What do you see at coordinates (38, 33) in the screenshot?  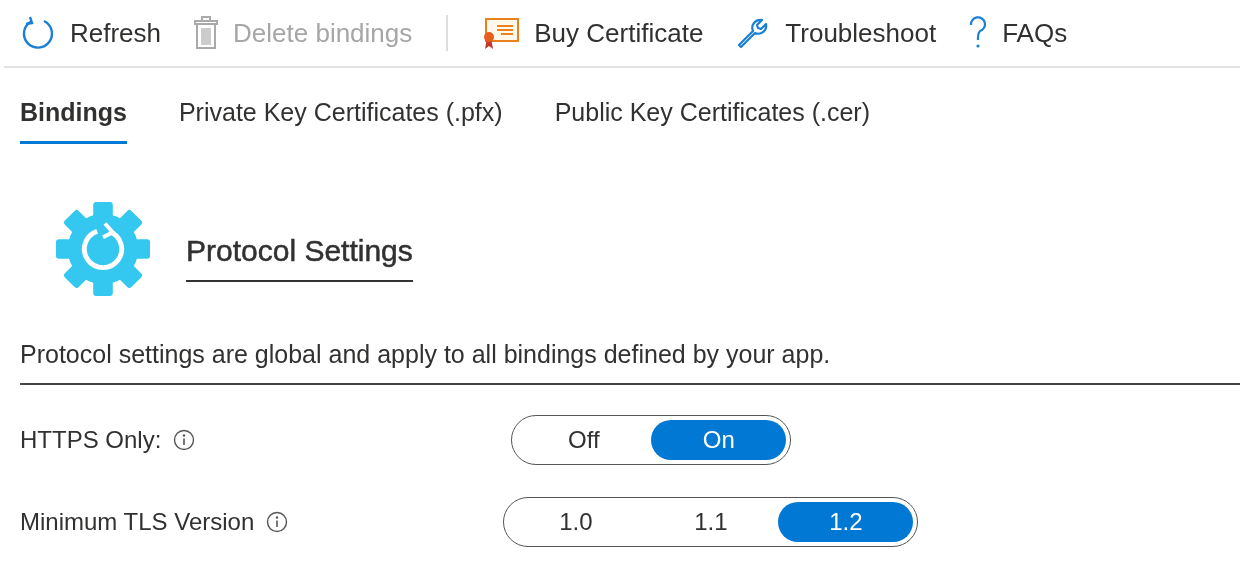 I see `refresh-icon` at bounding box center [38, 33].